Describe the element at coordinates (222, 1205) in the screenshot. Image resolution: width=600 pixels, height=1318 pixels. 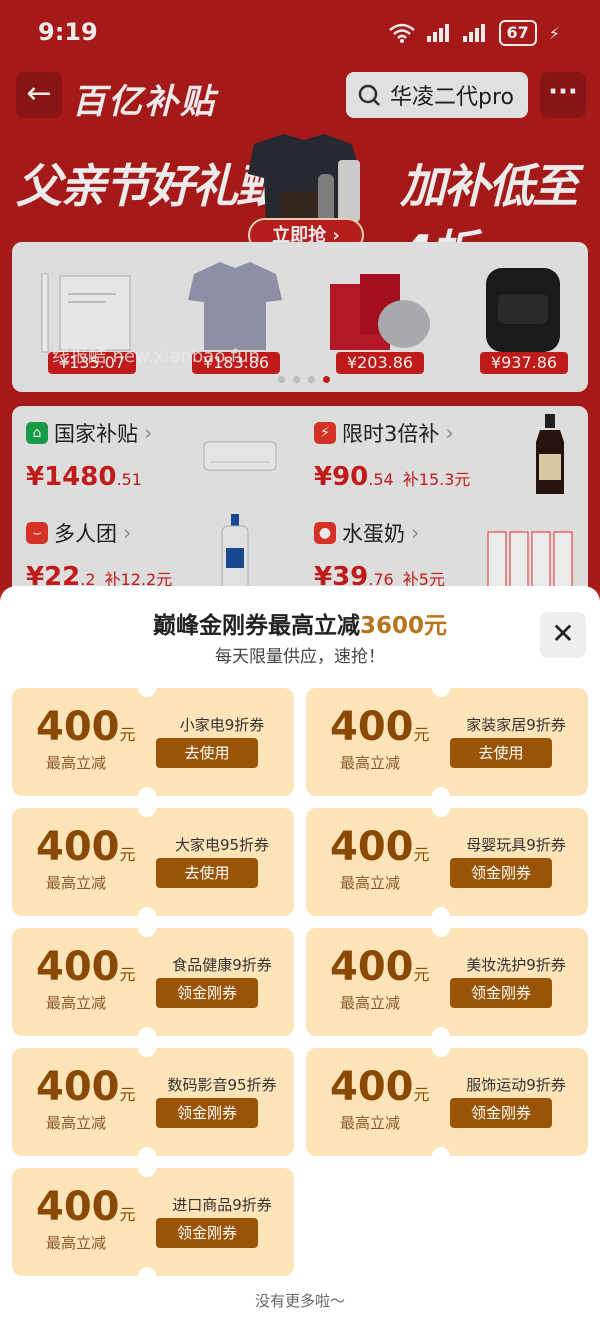
I see `coupon-name: 进口商品9折券` at that location.